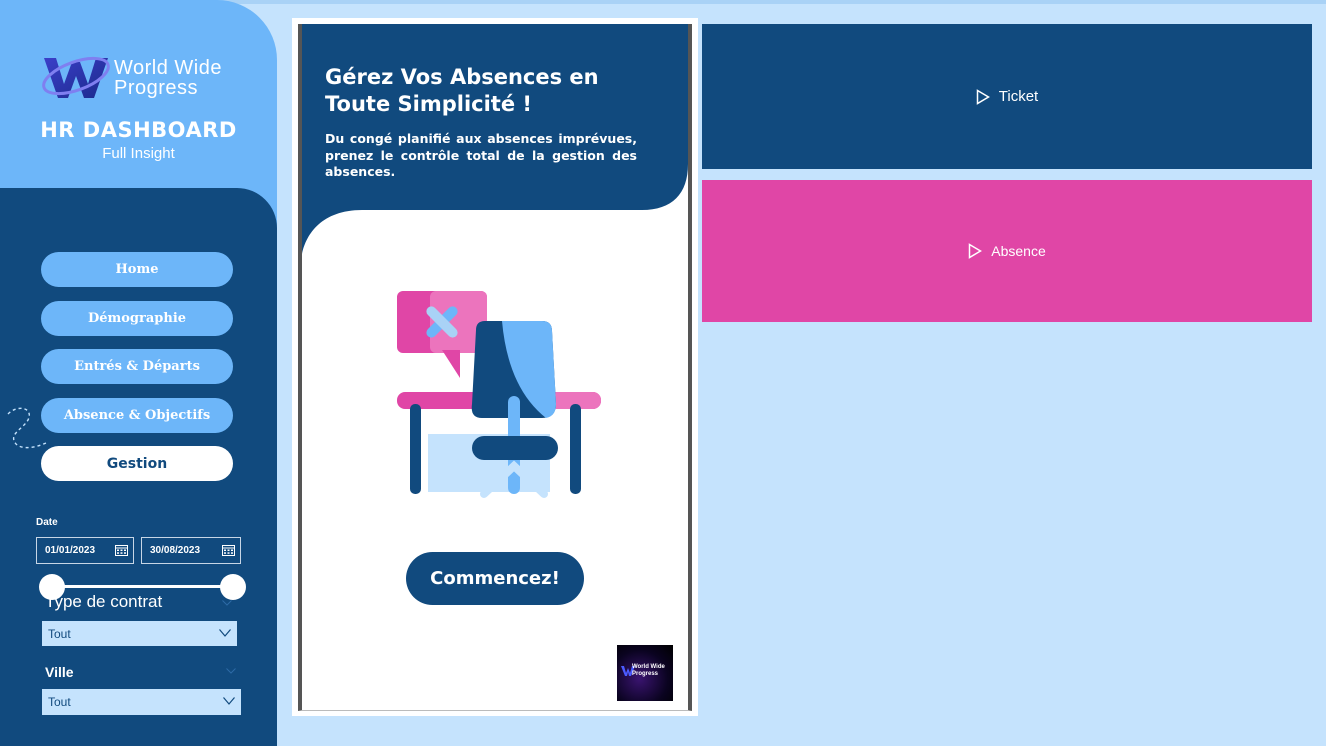  I want to click on date-end-value: 30/08/2023, so click(175, 550).